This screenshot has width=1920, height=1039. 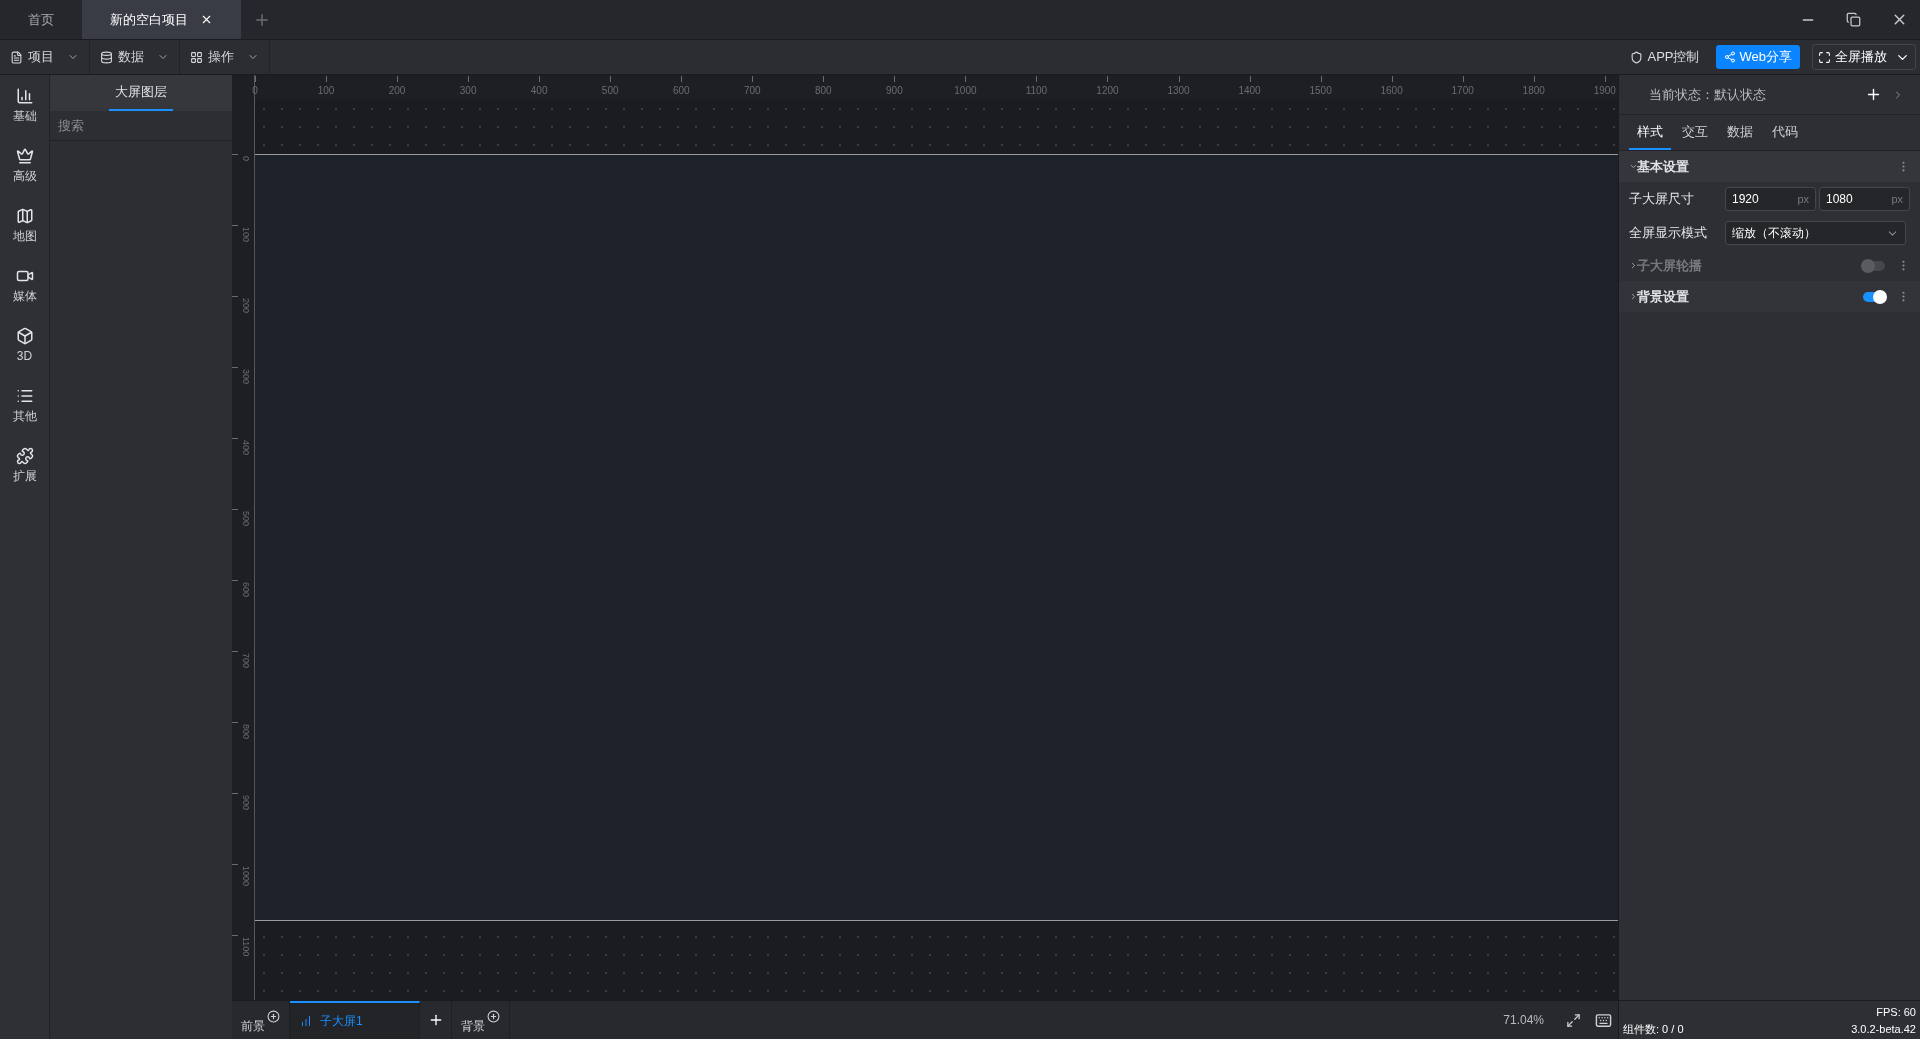 I want to click on fit-screen-icon, so click(x=1573, y=1020).